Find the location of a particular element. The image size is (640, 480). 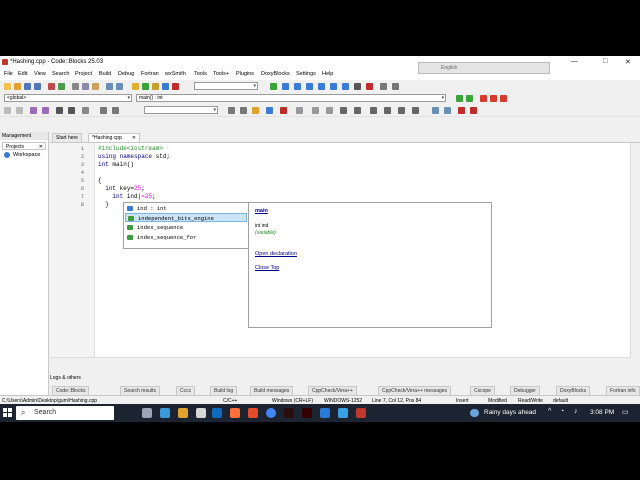

tab-hashing-cpp: *Hashing.cpp ✕ is located at coordinates (114, 137).